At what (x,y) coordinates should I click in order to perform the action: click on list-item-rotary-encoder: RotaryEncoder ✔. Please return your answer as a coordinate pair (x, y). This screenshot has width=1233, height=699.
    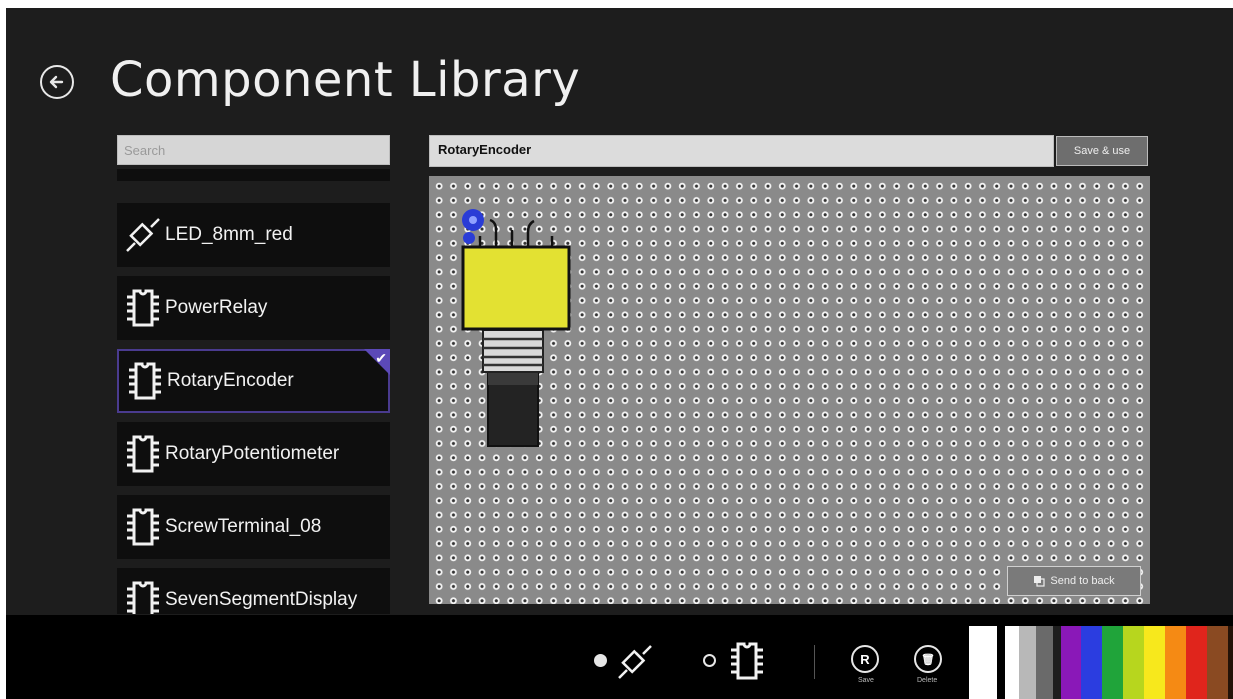
    Looking at the image, I should click on (253, 381).